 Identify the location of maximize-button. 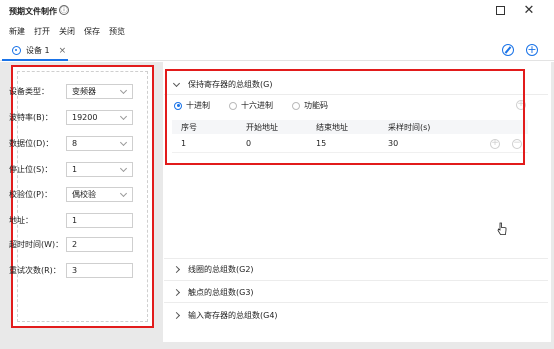
(501, 11).